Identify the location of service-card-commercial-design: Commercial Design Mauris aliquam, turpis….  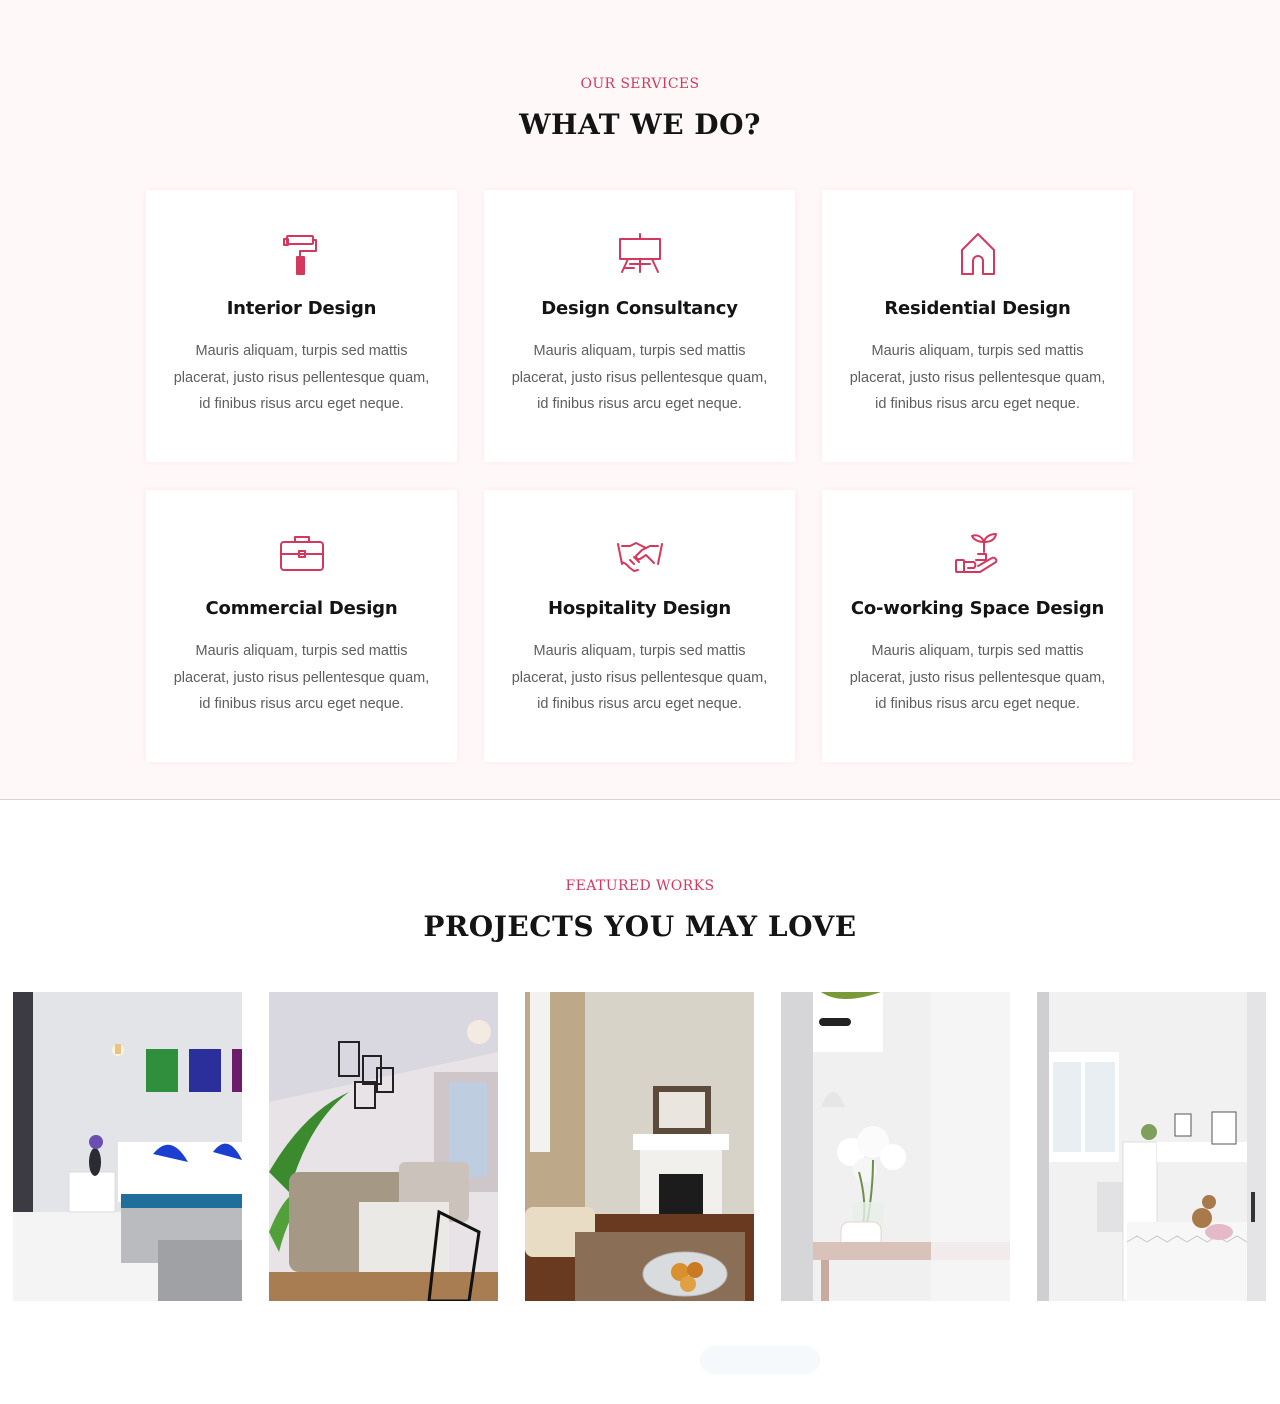
(301, 626).